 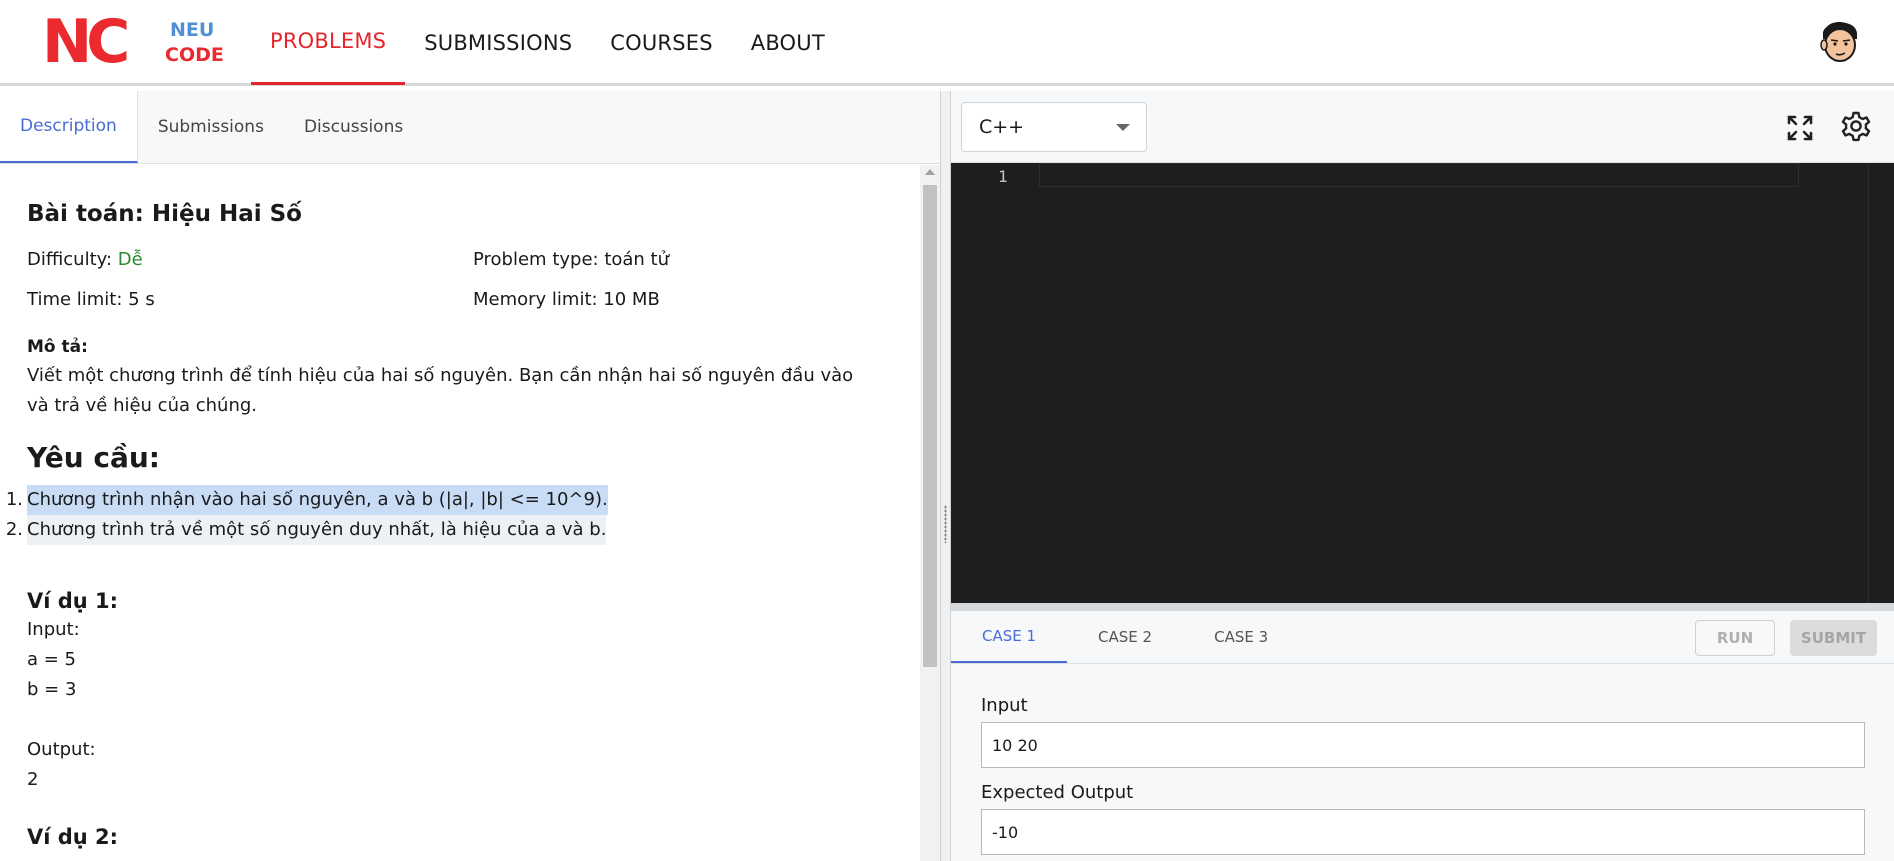 I want to click on list-number: 2., so click(x=14, y=529).